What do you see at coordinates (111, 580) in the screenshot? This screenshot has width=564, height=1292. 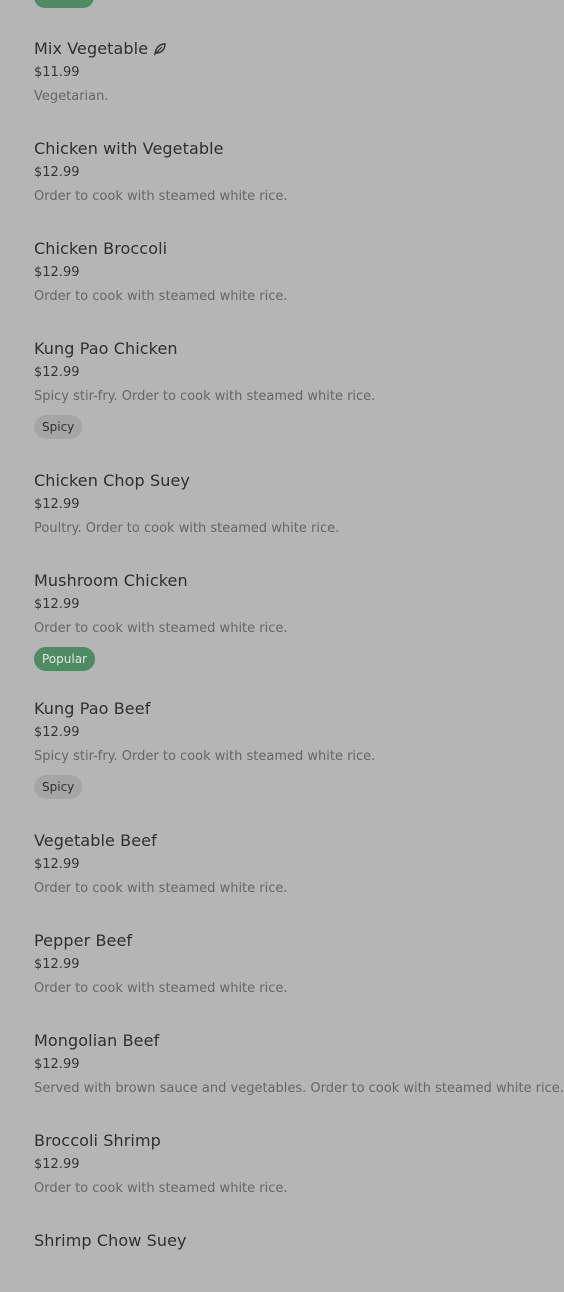 I see `item-name: Mushroom Chicken` at bounding box center [111, 580].